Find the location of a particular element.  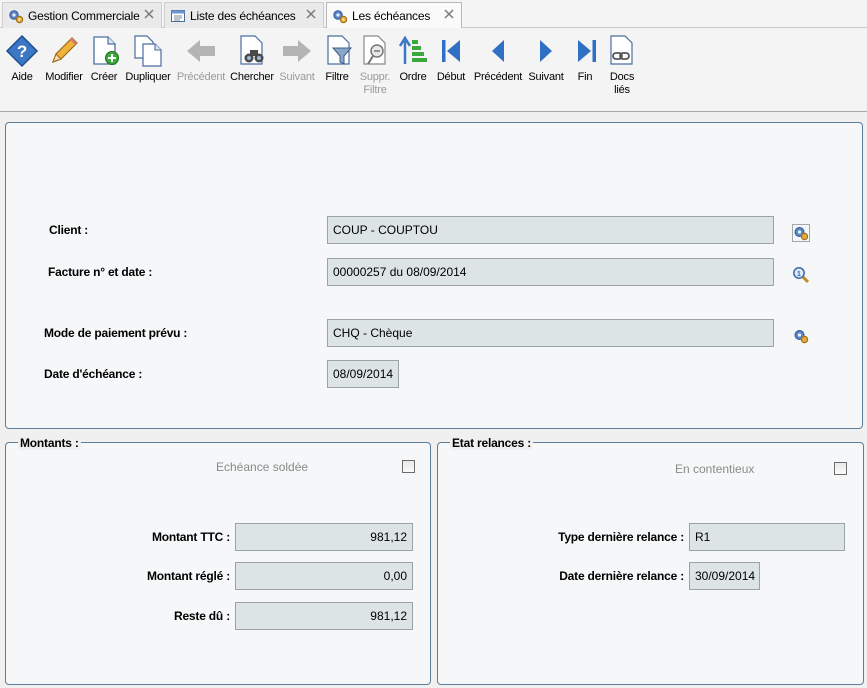

previous-record-icon is located at coordinates (498, 51).